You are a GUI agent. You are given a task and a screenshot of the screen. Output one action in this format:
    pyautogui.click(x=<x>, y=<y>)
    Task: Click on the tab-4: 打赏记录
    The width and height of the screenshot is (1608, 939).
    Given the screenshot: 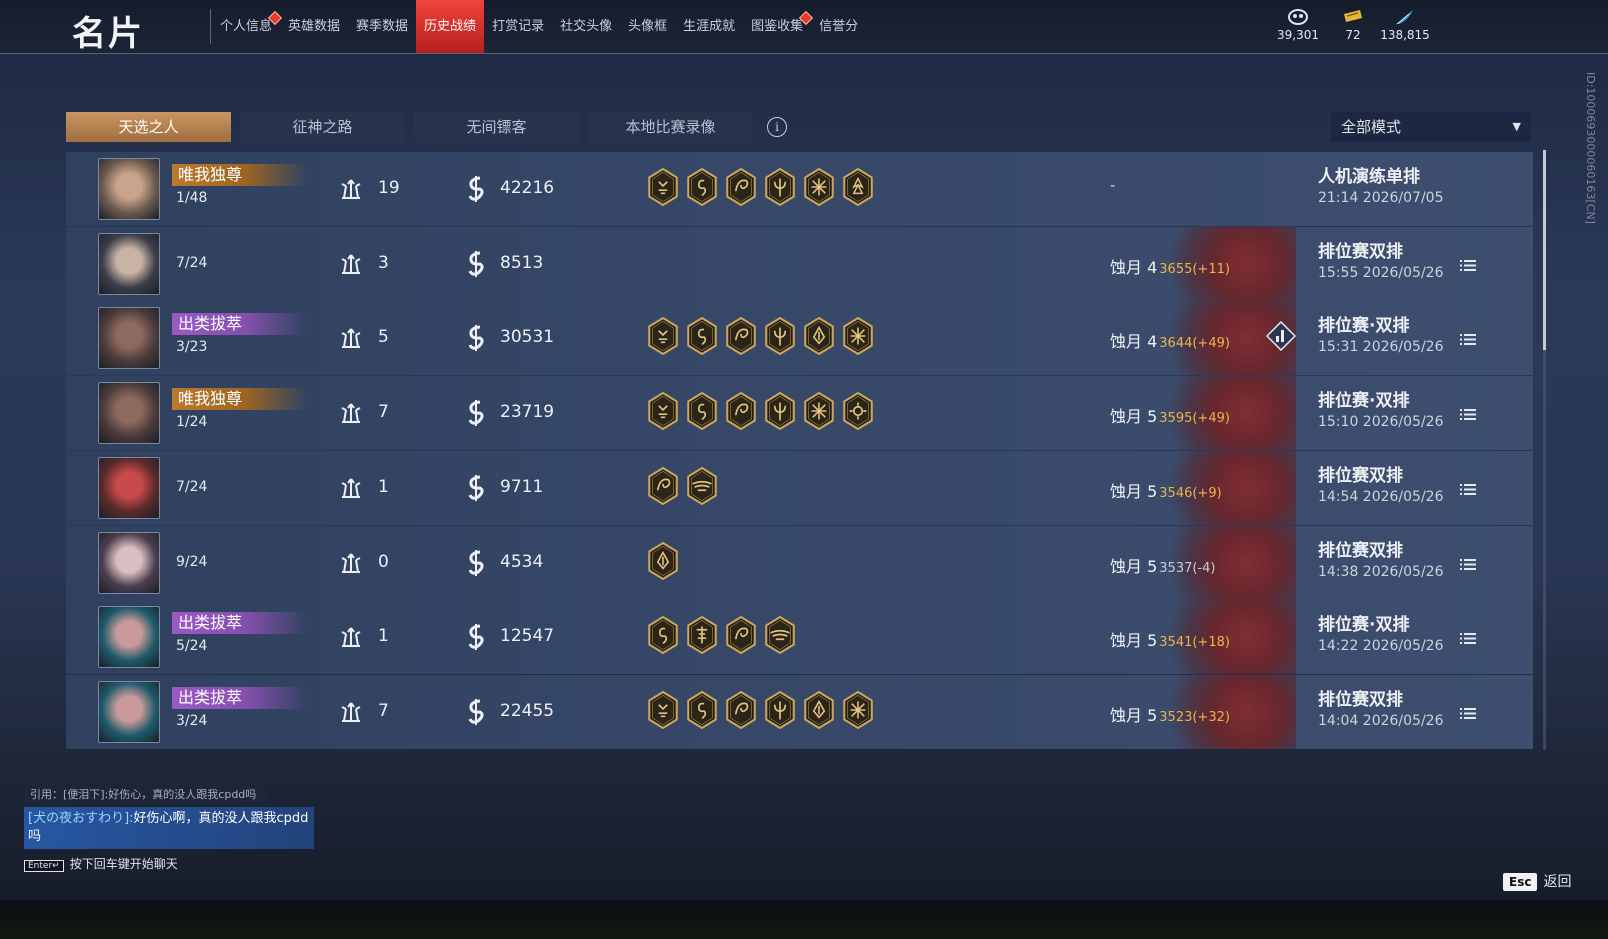 What is the action you would take?
    pyautogui.click(x=518, y=26)
    